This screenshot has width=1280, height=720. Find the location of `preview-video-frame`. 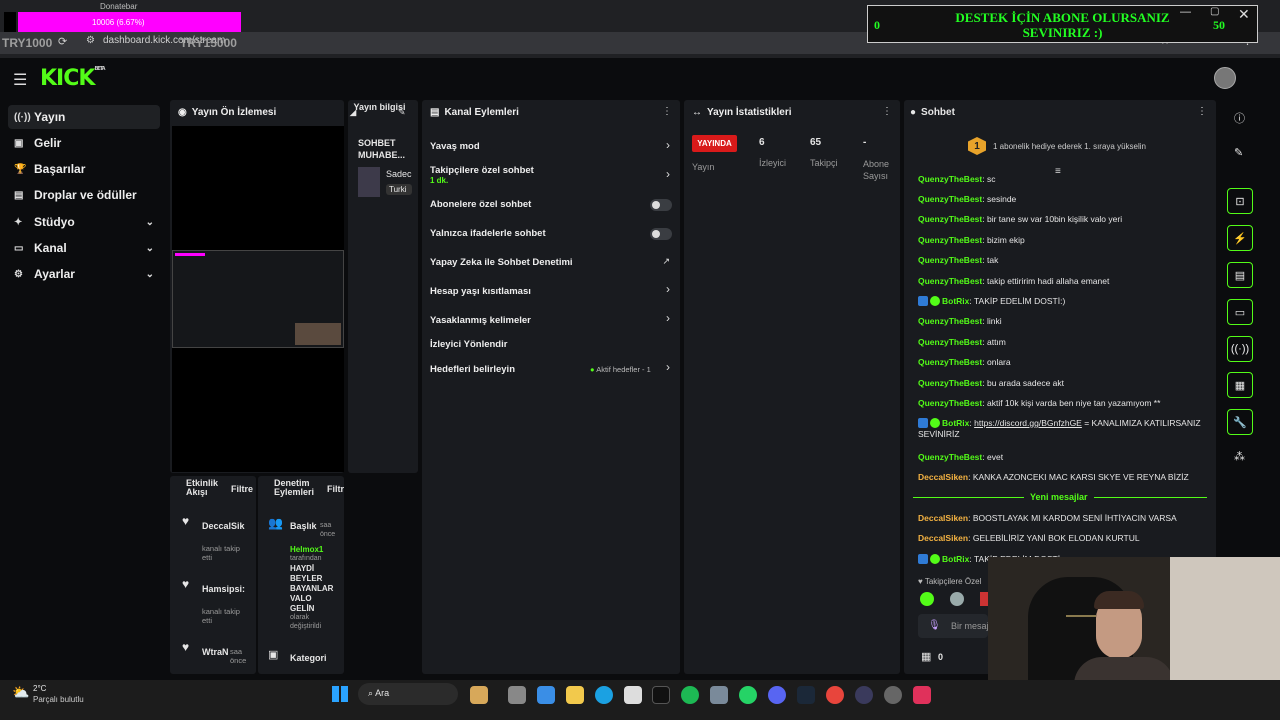

preview-video-frame is located at coordinates (258, 299).